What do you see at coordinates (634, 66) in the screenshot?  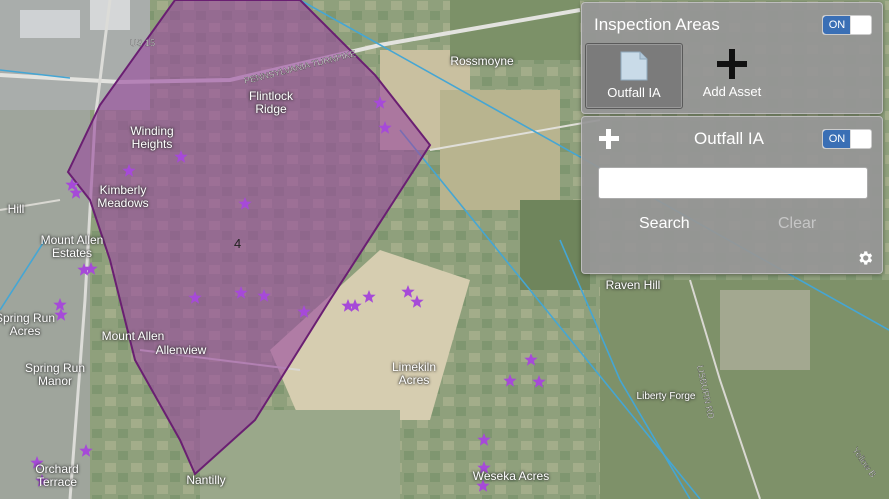 I see `document-icon` at bounding box center [634, 66].